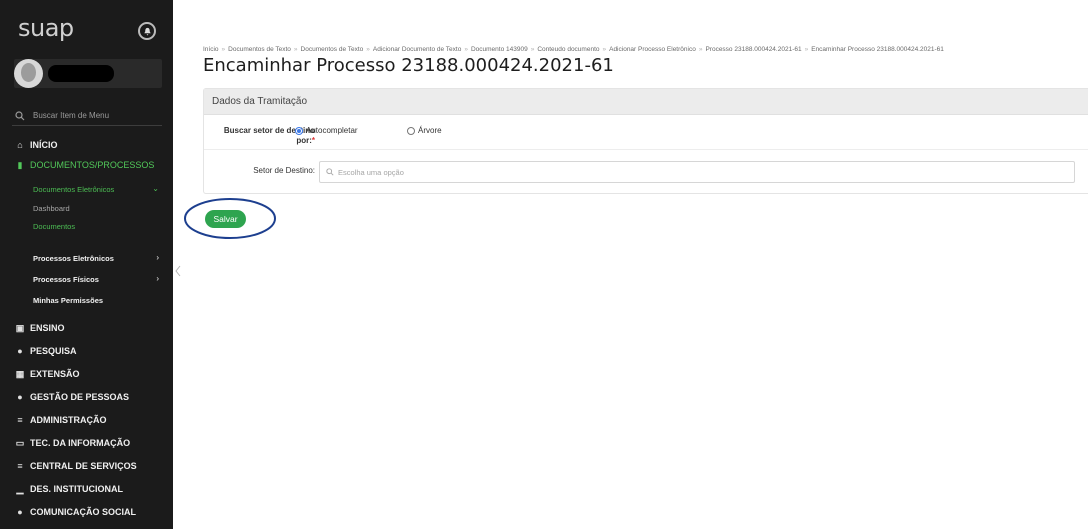 The image size is (1088, 529). I want to click on logo-row: suap, so click(91, 31).